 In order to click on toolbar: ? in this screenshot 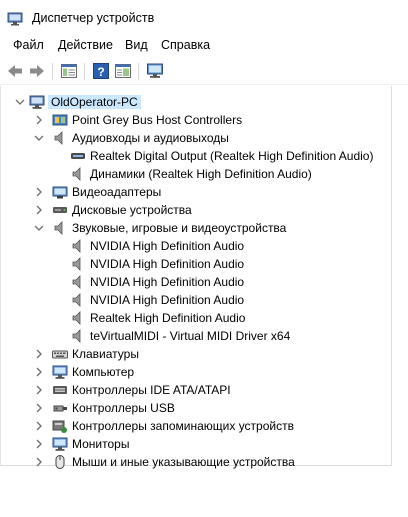, I will do `click(204, 71)`.